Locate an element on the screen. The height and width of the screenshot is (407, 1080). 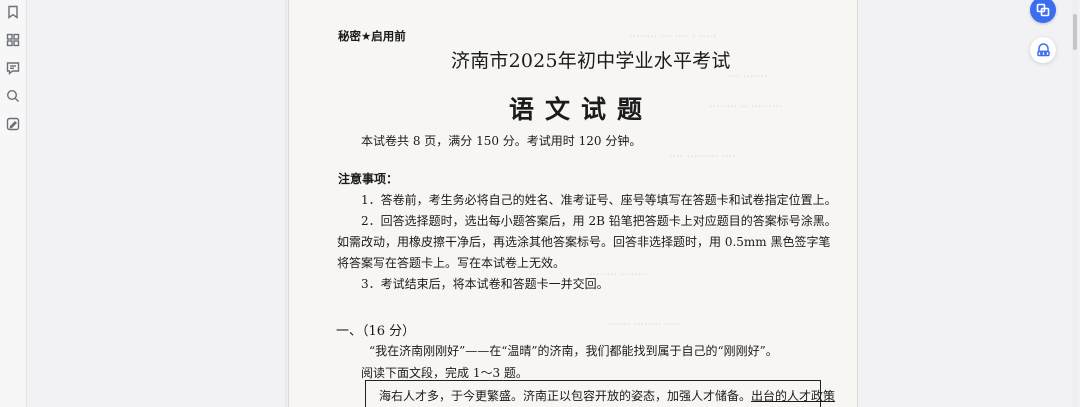
search-icon is located at coordinates (12, 95).